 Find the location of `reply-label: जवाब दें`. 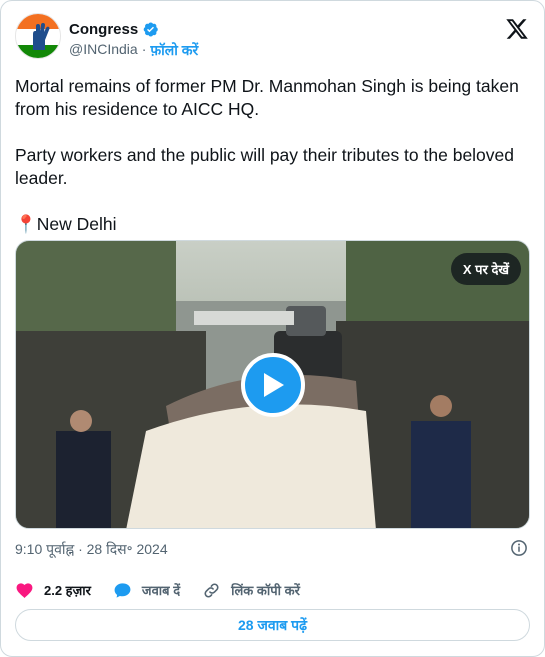

reply-label: जवाब दें is located at coordinates (161, 590).